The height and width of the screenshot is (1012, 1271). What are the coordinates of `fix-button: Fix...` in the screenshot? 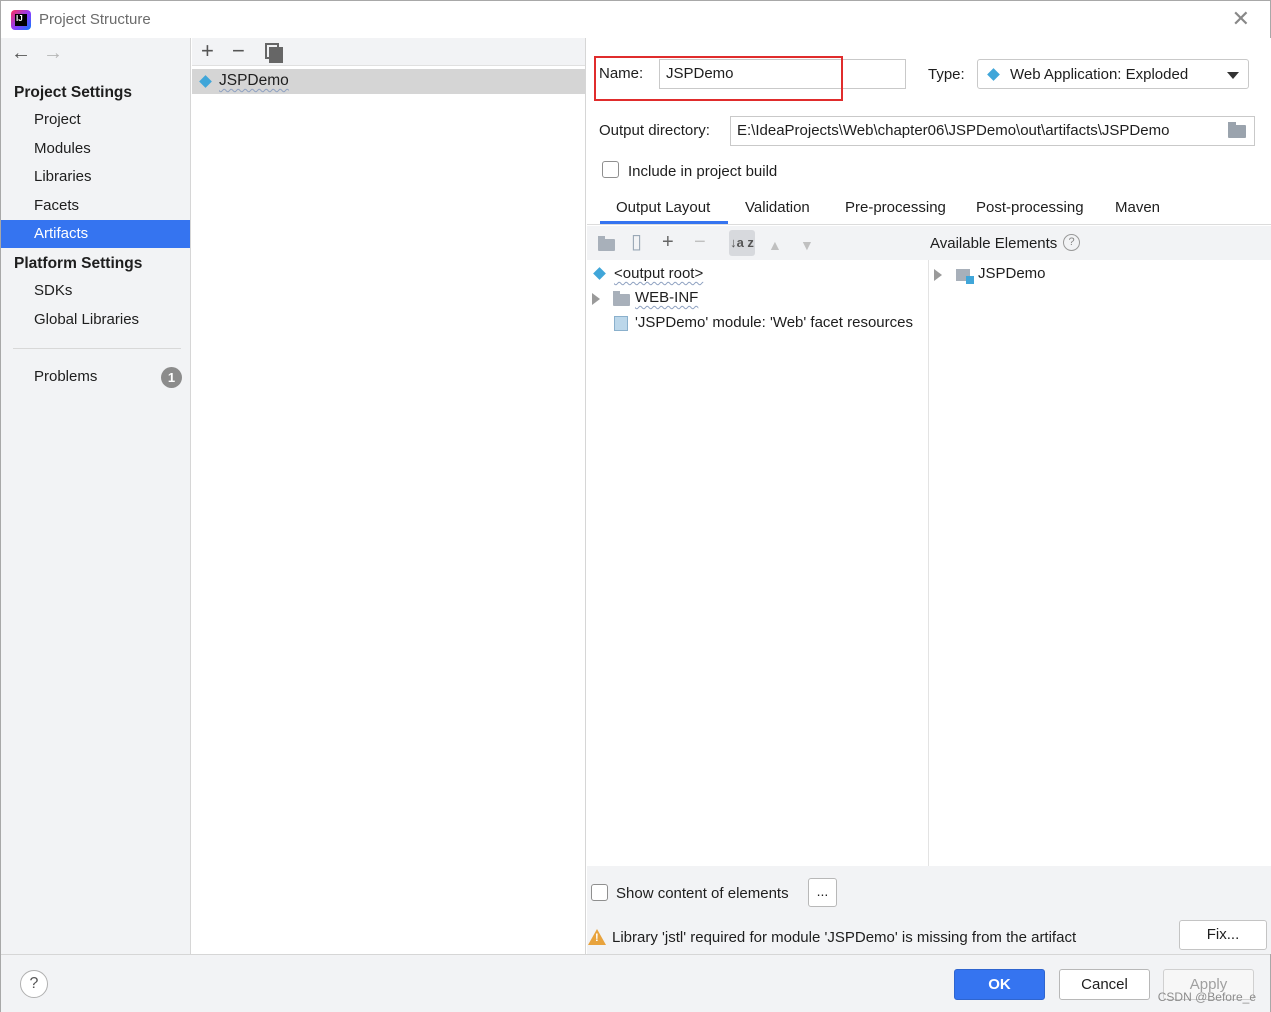 It's located at (1223, 935).